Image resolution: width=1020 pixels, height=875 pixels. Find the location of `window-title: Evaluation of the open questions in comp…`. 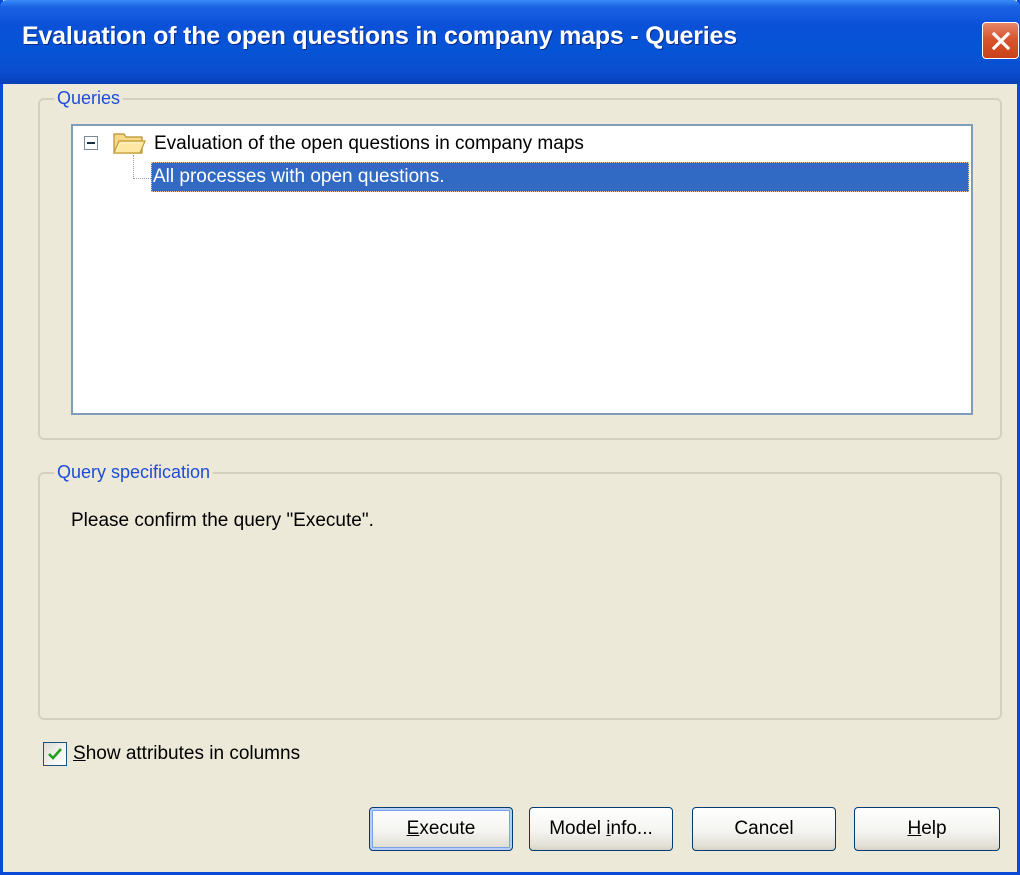

window-title: Evaluation of the open questions in comp… is located at coordinates (379, 36).